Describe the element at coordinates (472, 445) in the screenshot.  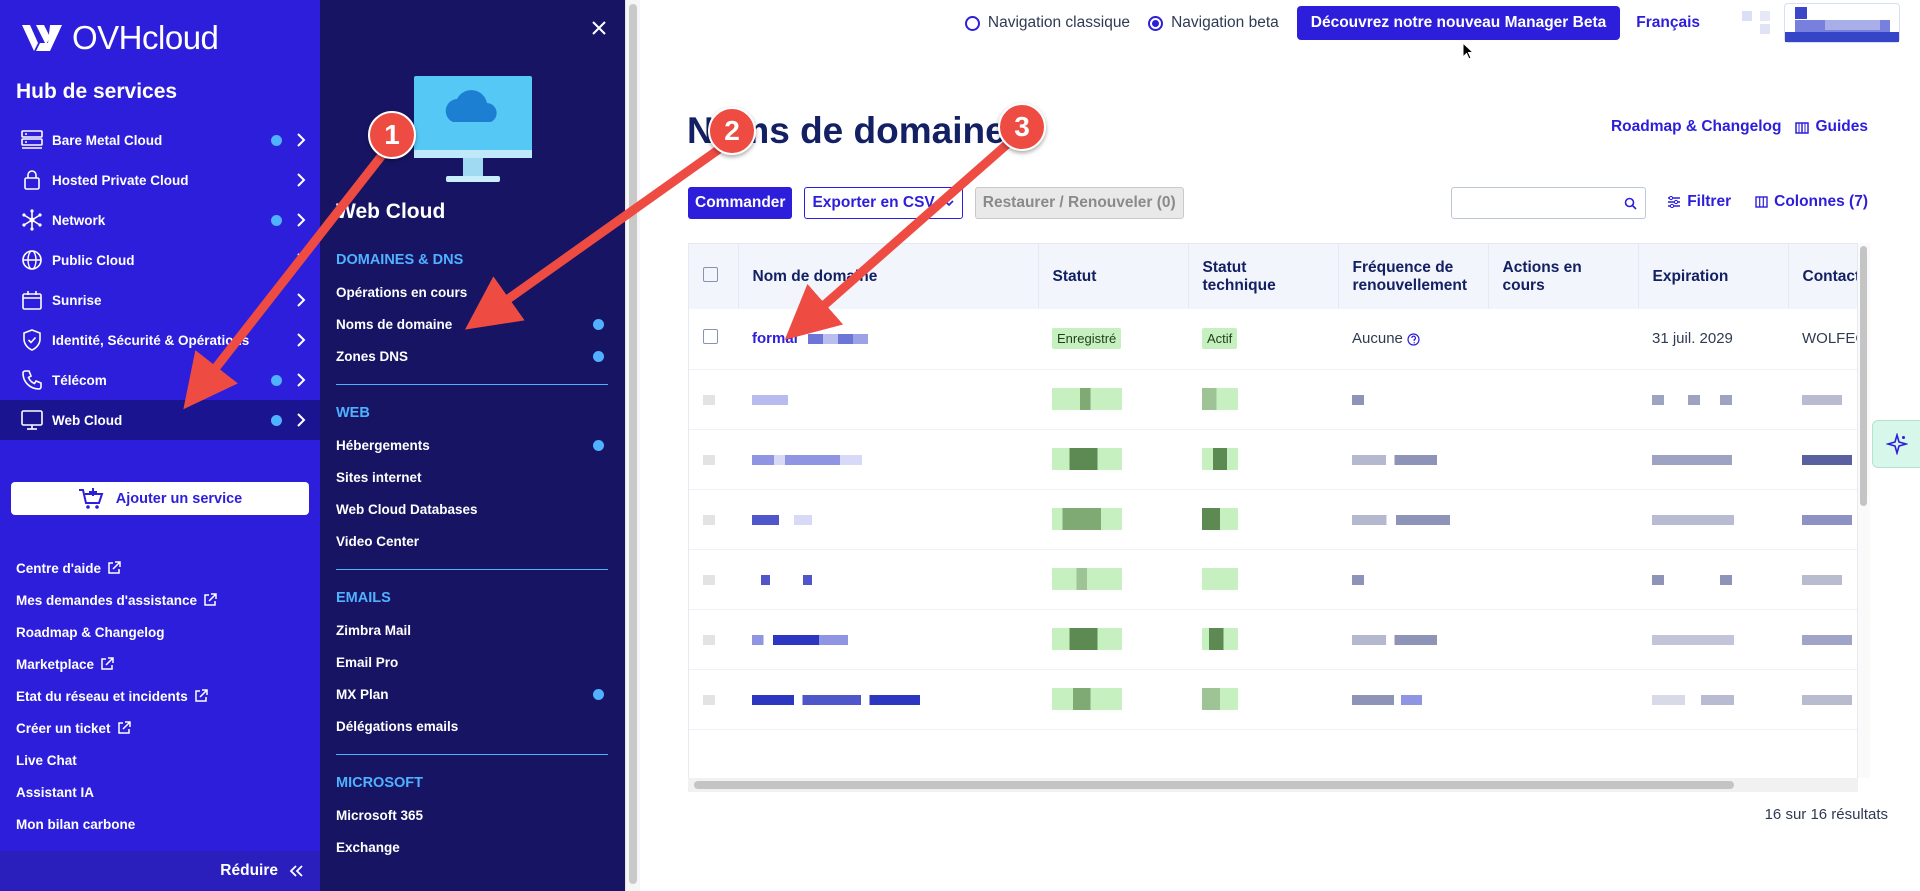
I see `submenu-item-hosting: Hébergements` at that location.